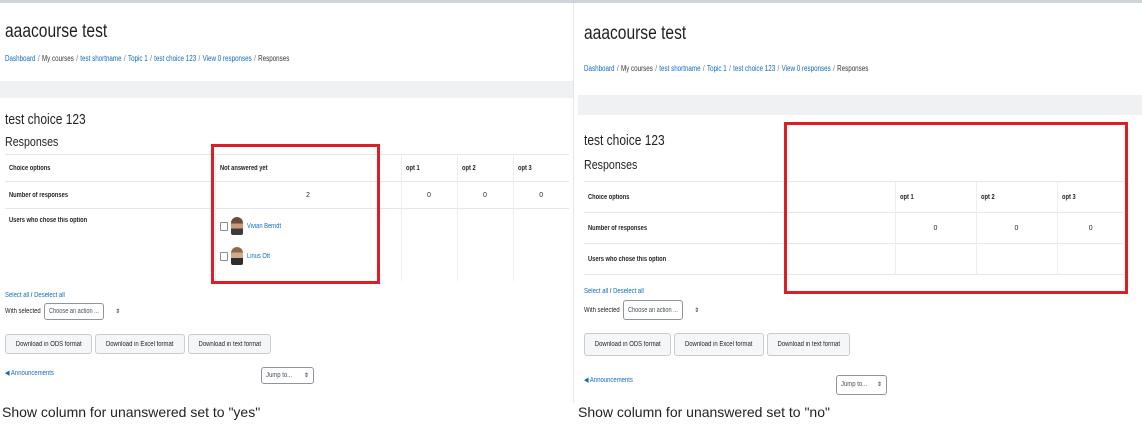  Describe the element at coordinates (308, 226) in the screenshot. I see `user-entry: Vivian Berndt` at that location.